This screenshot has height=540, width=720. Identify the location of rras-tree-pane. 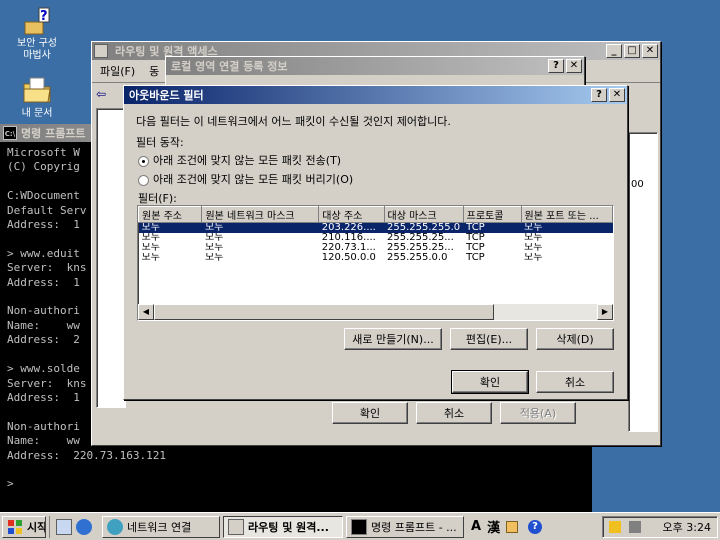
(111, 258).